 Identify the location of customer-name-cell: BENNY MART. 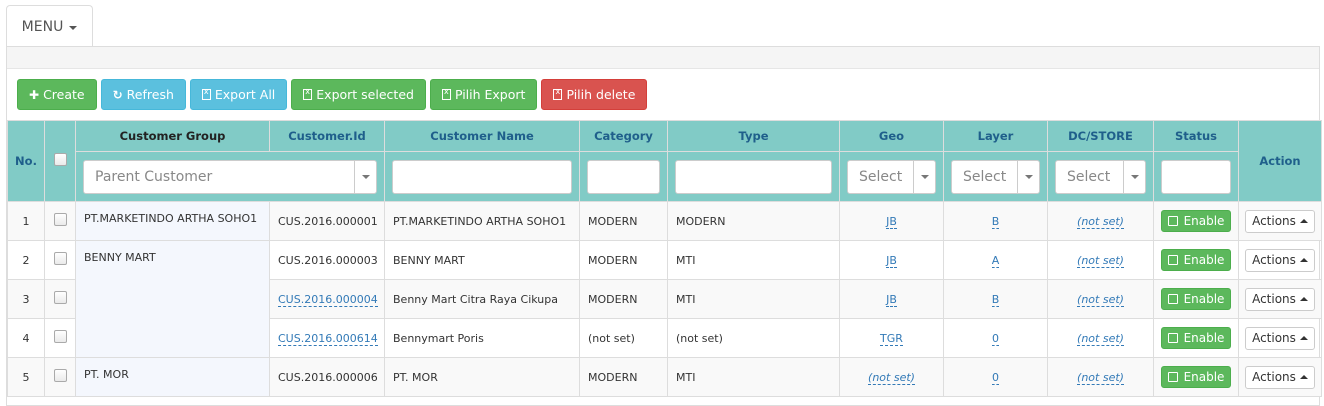
(482, 260).